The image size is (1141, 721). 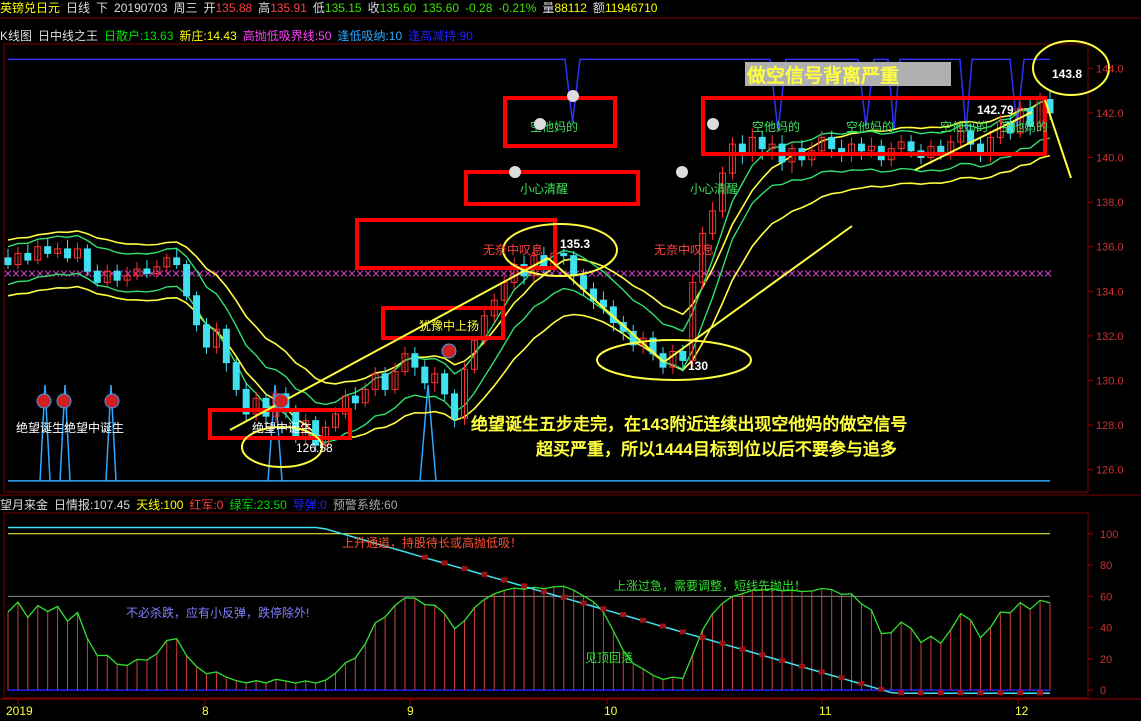 I want to click on main-y-tick-label: 144.0, so click(x=1110, y=69).